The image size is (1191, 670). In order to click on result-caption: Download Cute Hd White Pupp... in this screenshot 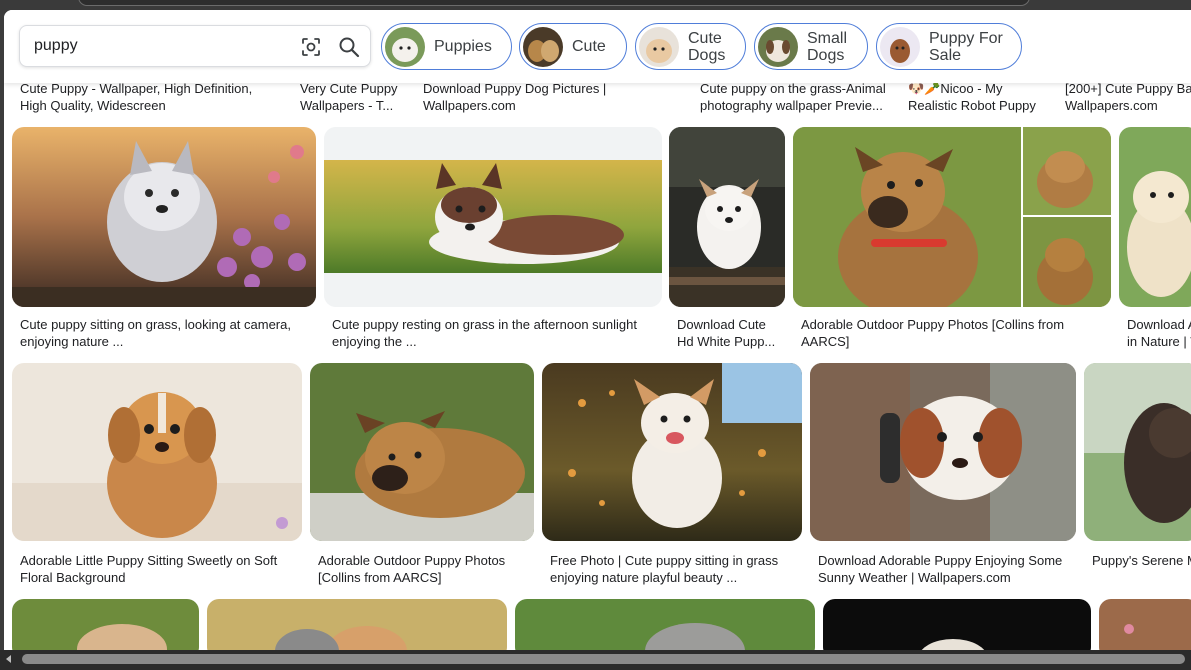, I will do `click(732, 333)`.